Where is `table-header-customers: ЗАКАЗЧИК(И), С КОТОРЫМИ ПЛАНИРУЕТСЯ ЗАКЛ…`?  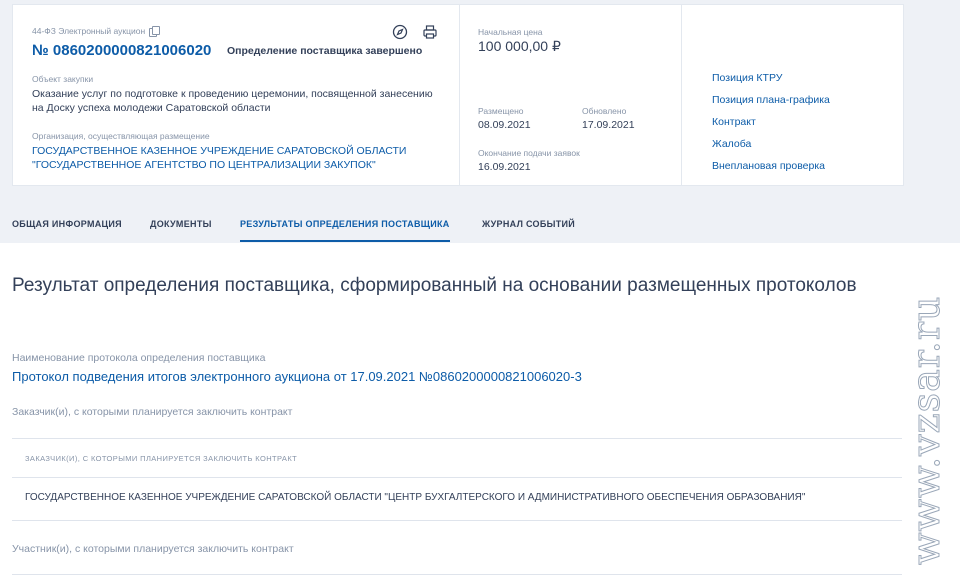 table-header-customers: ЗАКАЗЧИК(И), С КОТОРЫМИ ПЛАНИРУЕТСЯ ЗАКЛ… is located at coordinates (161, 458).